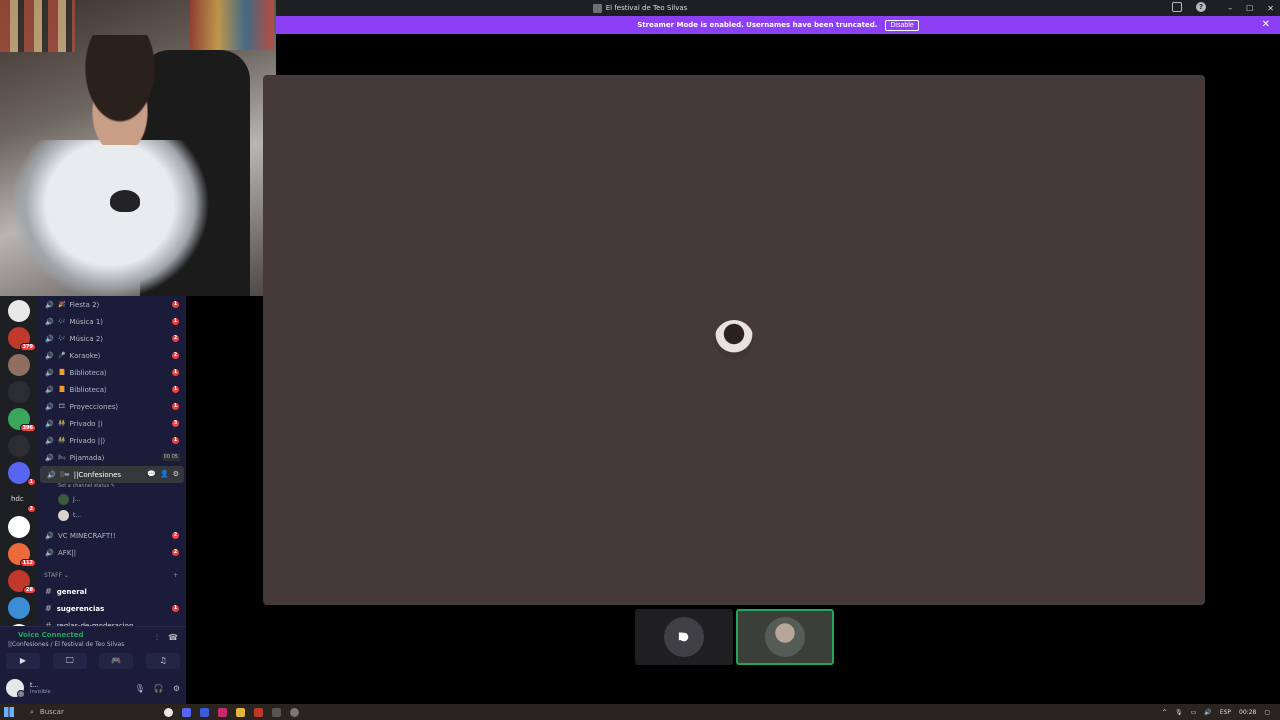 This screenshot has height=720, width=1280. Describe the element at coordinates (162, 661) in the screenshot. I see `soundboard-button: ♫` at that location.